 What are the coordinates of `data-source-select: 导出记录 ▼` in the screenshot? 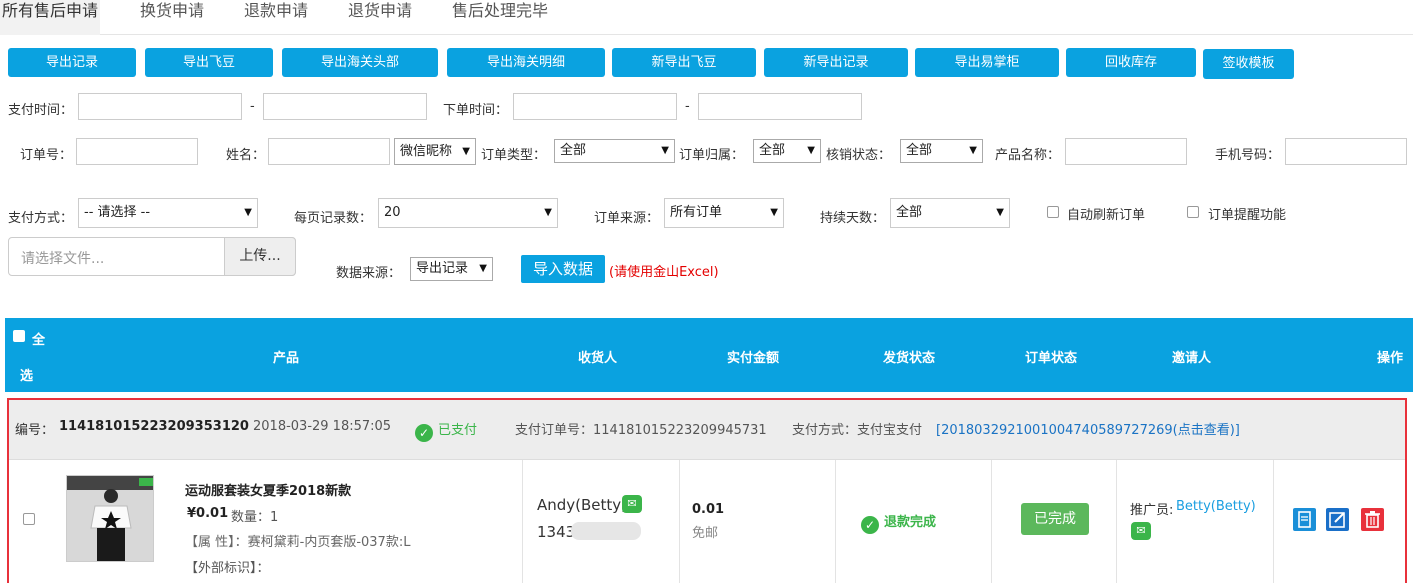 It's located at (451, 269).